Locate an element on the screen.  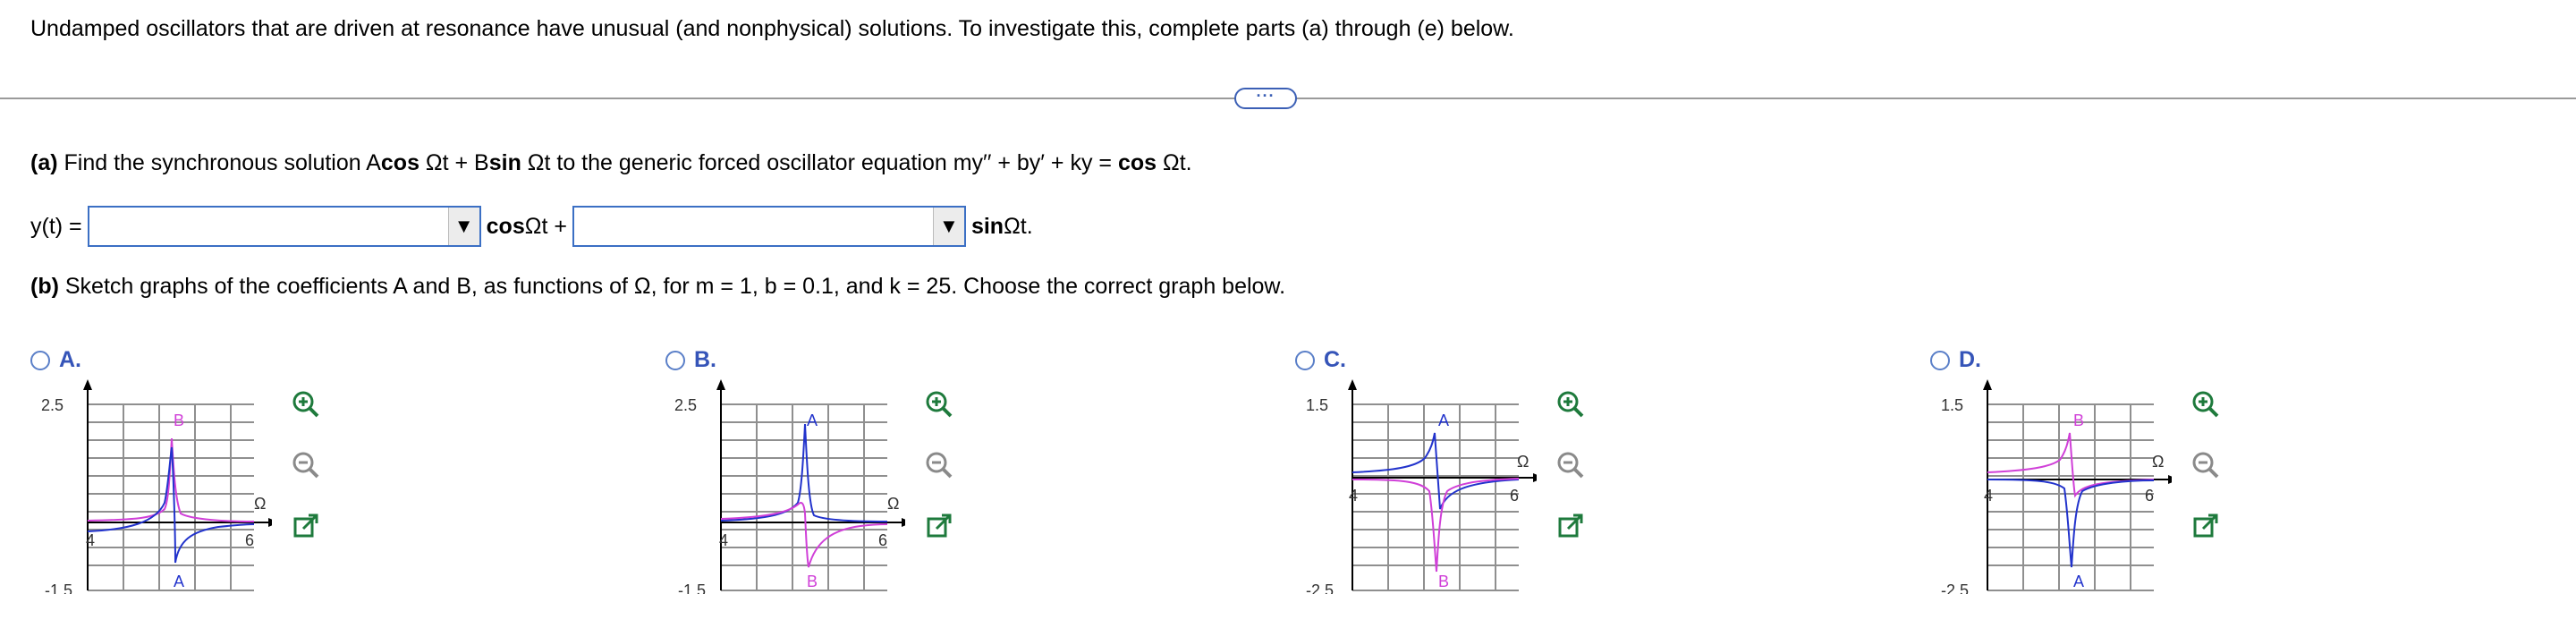
graph-option-c: 1.5 -2.5 4 6 Ω A B is located at coordinates (1421, 486).